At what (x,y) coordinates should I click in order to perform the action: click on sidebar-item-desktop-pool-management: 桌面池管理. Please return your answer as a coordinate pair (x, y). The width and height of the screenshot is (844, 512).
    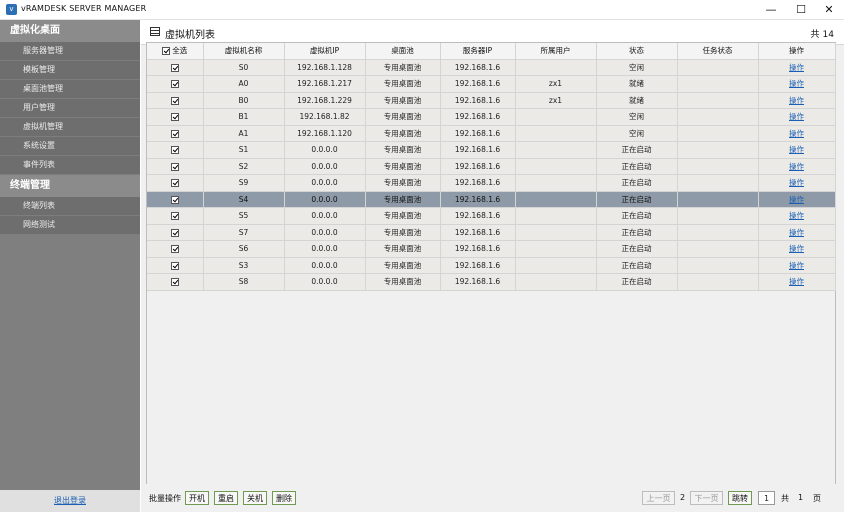
    Looking at the image, I should click on (70, 89).